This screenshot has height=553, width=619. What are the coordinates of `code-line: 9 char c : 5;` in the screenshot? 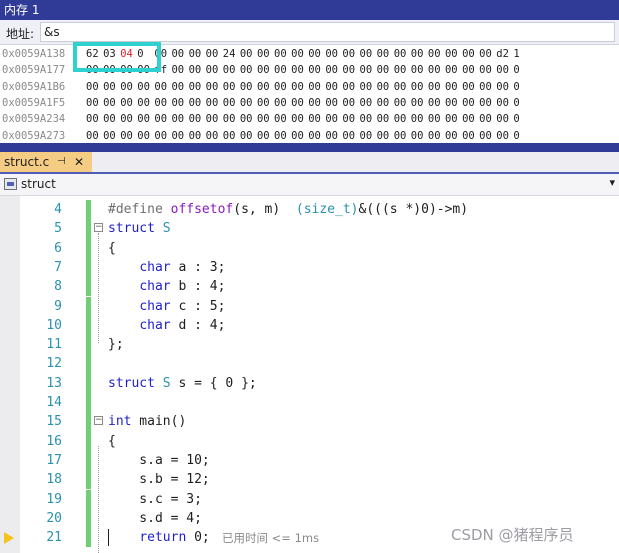 It's located at (309, 306).